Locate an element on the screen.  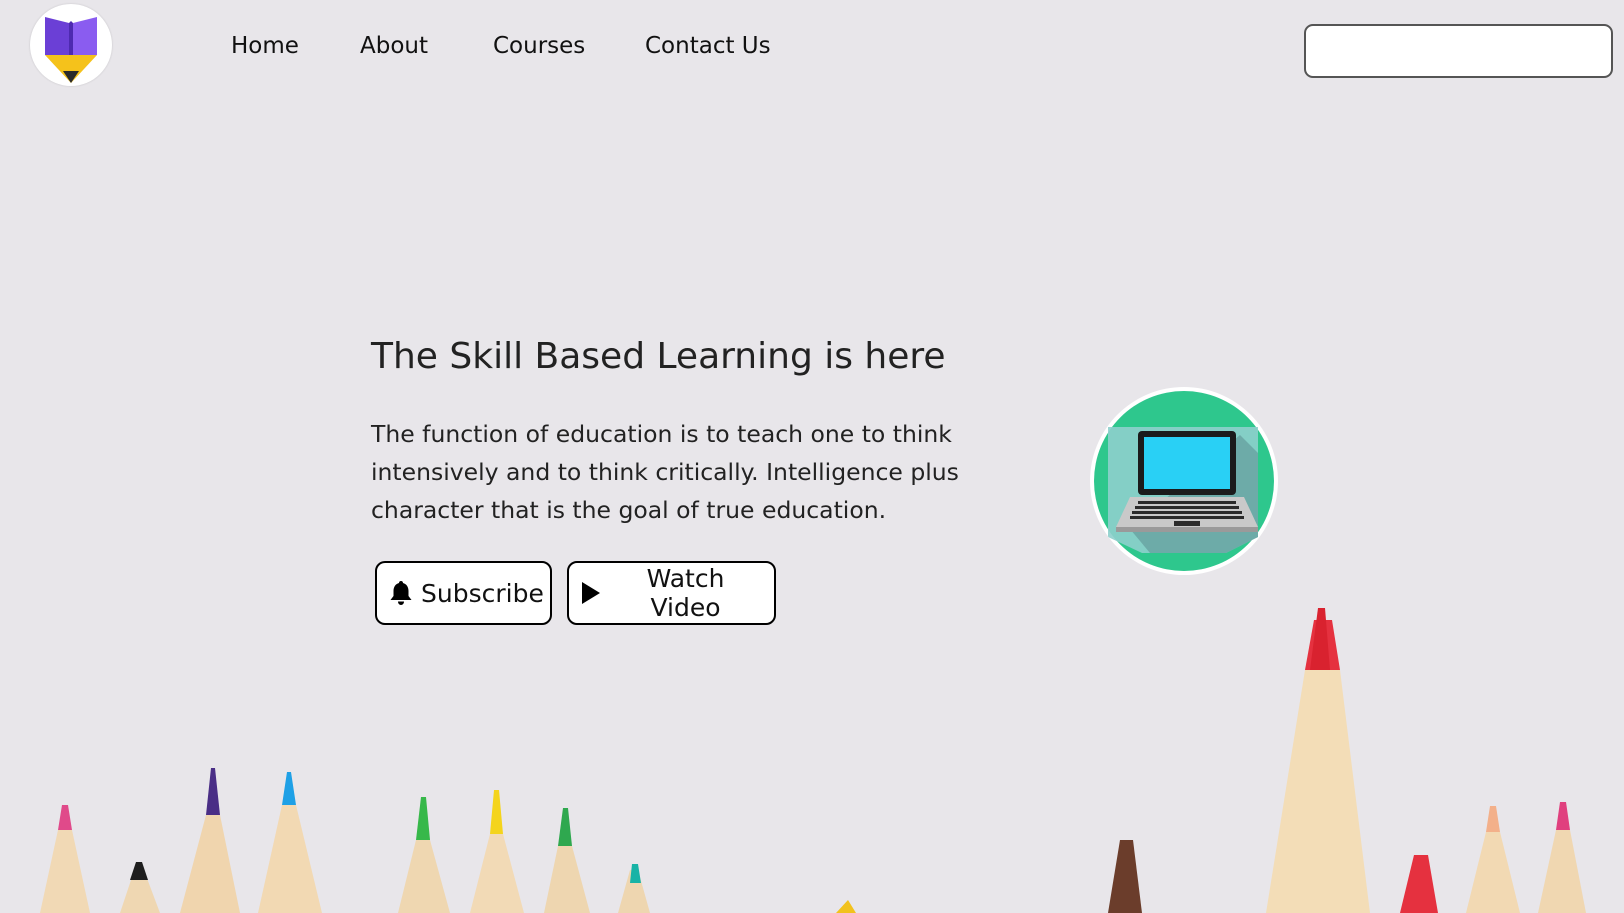
pencil-yellow is located at coordinates (497, 851).